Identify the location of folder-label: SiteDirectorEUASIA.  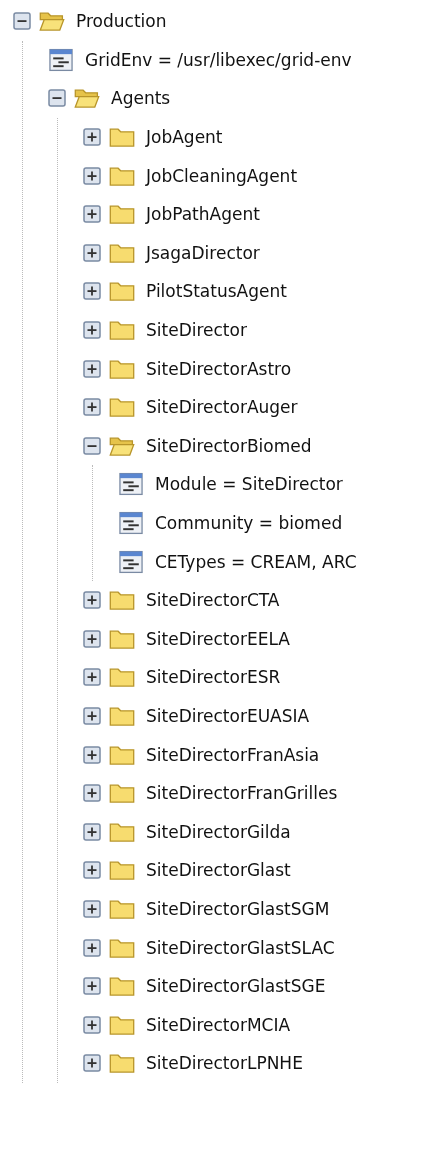
(228, 716).